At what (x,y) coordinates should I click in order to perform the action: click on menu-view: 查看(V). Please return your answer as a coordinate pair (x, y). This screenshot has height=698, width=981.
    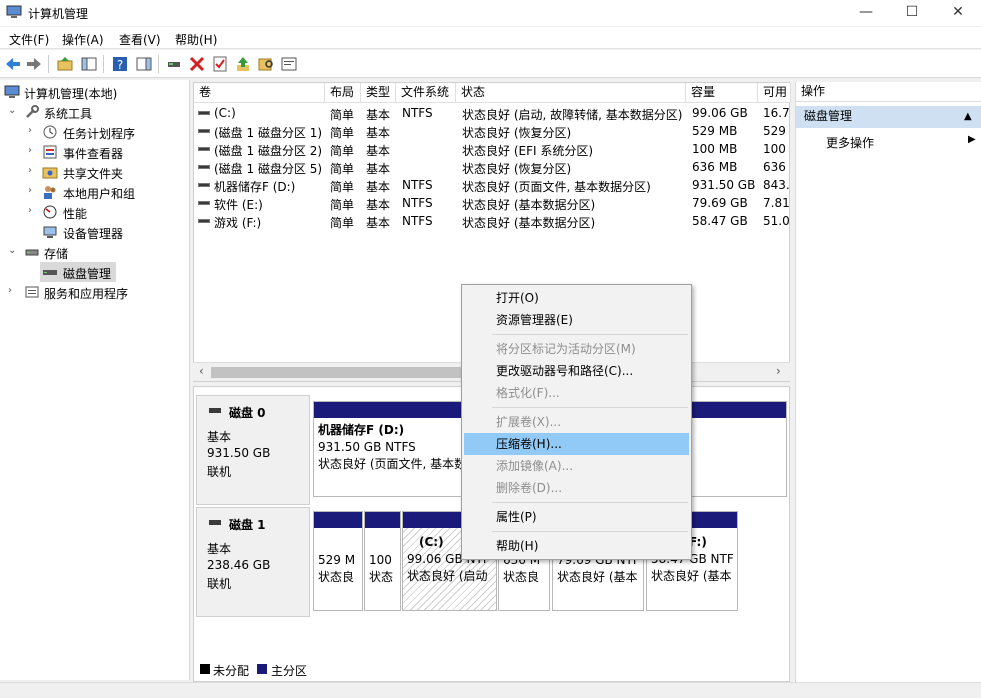
    Looking at the image, I should click on (140, 39).